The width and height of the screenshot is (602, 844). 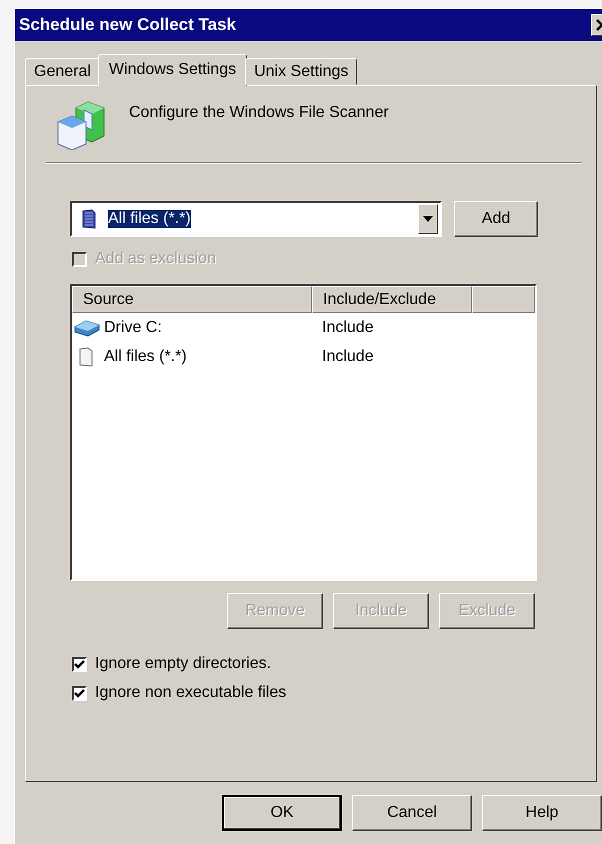 What do you see at coordinates (173, 70) in the screenshot?
I see `tab: Windows Settings` at bounding box center [173, 70].